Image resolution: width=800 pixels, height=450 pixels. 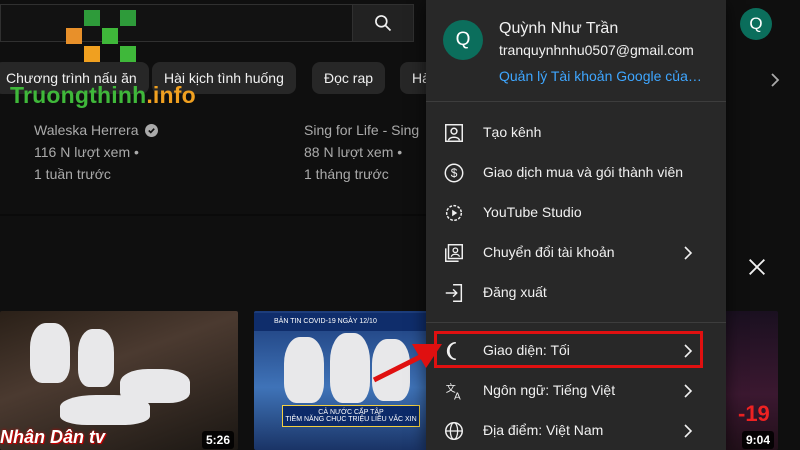 I want to click on watermark-logo: Truongthinh.info, so click(x=103, y=95).